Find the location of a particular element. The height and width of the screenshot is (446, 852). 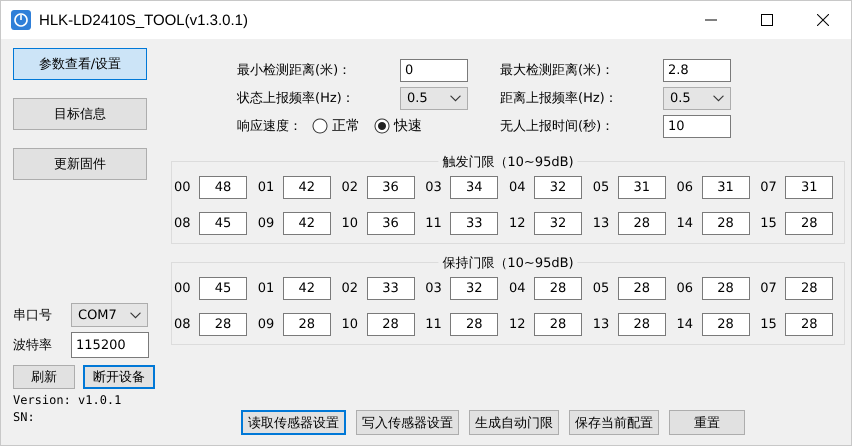

window-title: HLK-LD2410S_TOOL(v1.3.0.1) is located at coordinates (143, 20).